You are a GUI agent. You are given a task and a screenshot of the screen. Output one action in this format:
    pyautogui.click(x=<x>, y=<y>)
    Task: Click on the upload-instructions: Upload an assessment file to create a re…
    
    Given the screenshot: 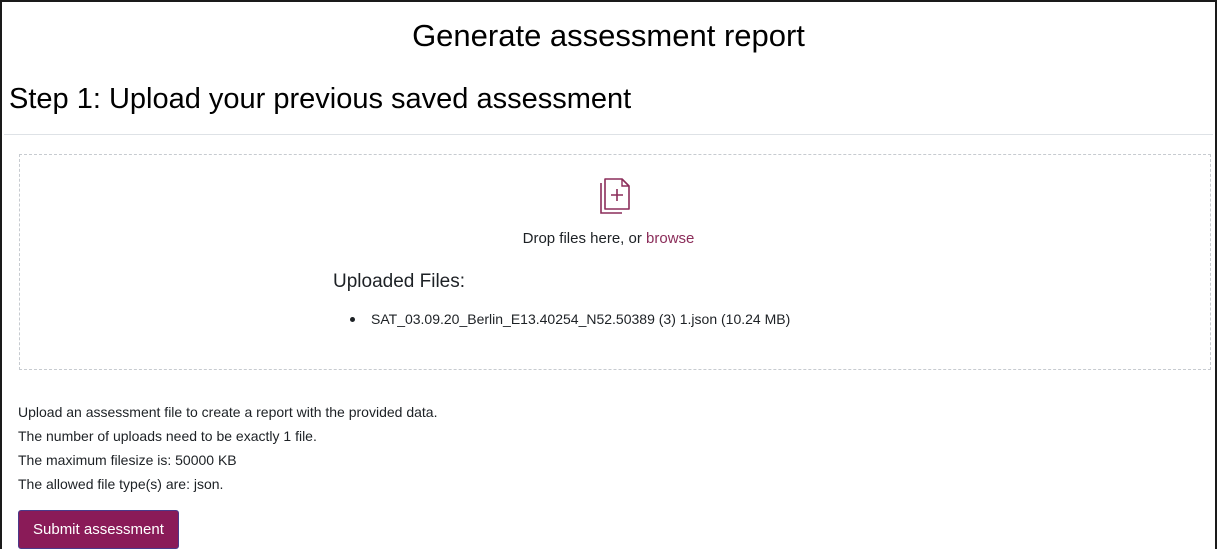 What is the action you would take?
    pyautogui.click(x=227, y=448)
    